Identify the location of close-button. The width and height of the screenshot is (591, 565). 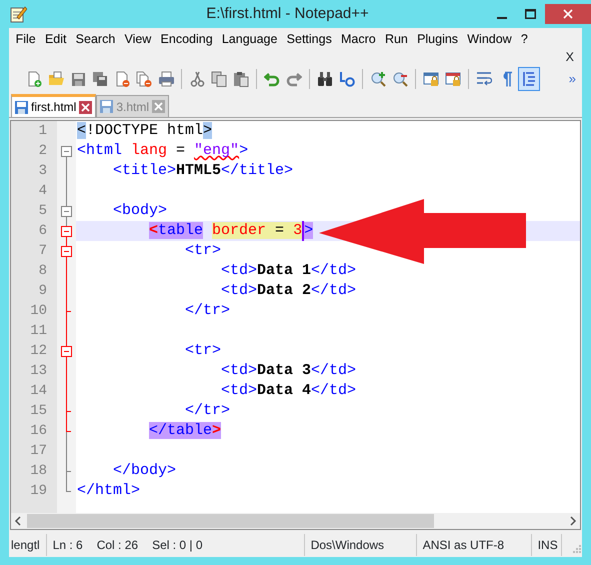
(568, 14).